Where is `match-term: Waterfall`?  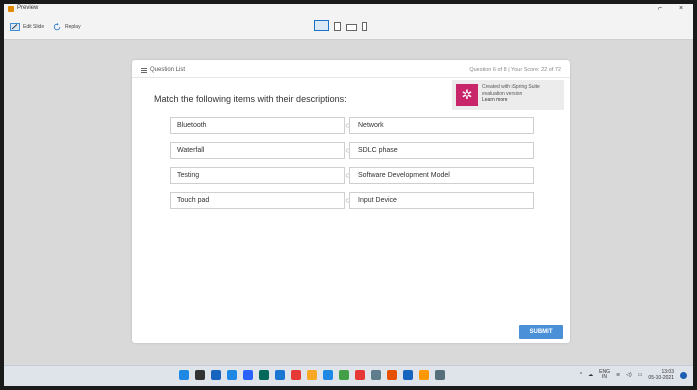
match-term: Waterfall is located at coordinates (257, 150).